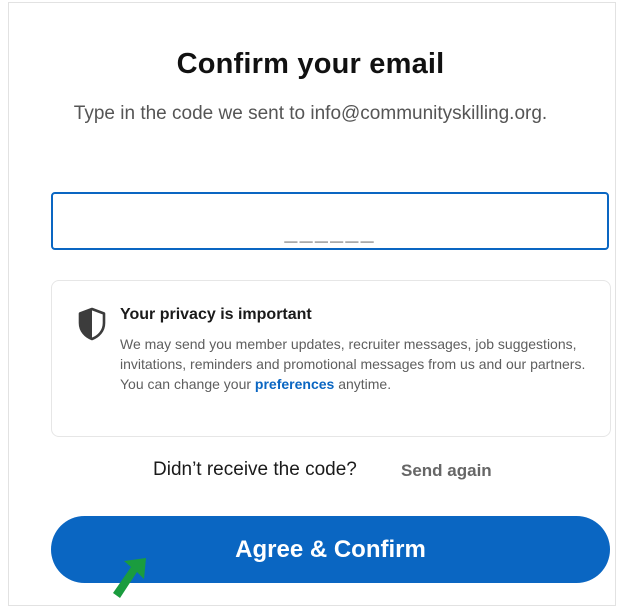 The width and height of the screenshot is (621, 608). I want to click on pointer-arrow-icon, so click(129, 578).